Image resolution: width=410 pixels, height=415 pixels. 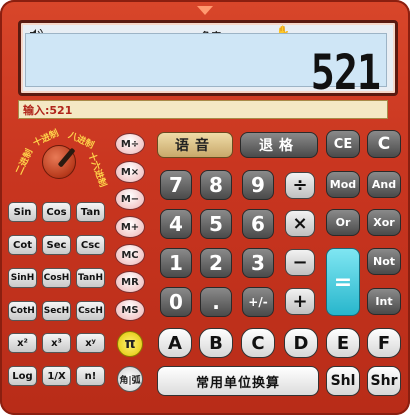 I want to click on digit-9-button: 9, so click(x=258, y=185).